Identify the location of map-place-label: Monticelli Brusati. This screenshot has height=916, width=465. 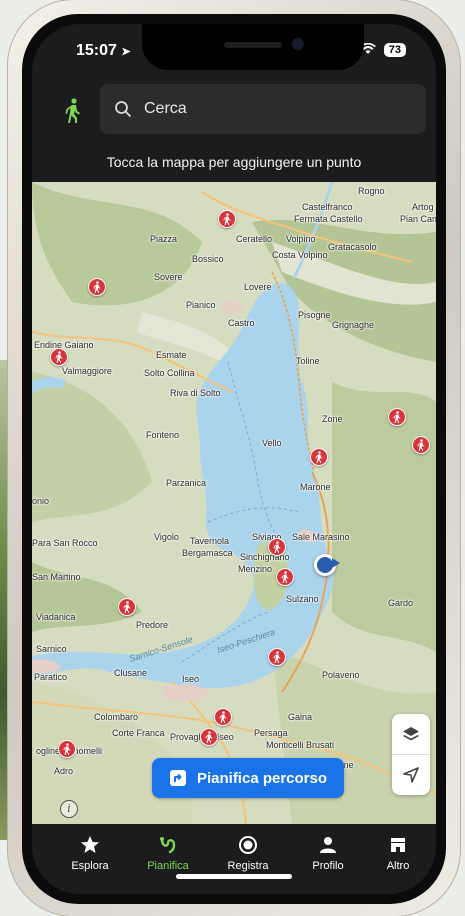
(300, 745).